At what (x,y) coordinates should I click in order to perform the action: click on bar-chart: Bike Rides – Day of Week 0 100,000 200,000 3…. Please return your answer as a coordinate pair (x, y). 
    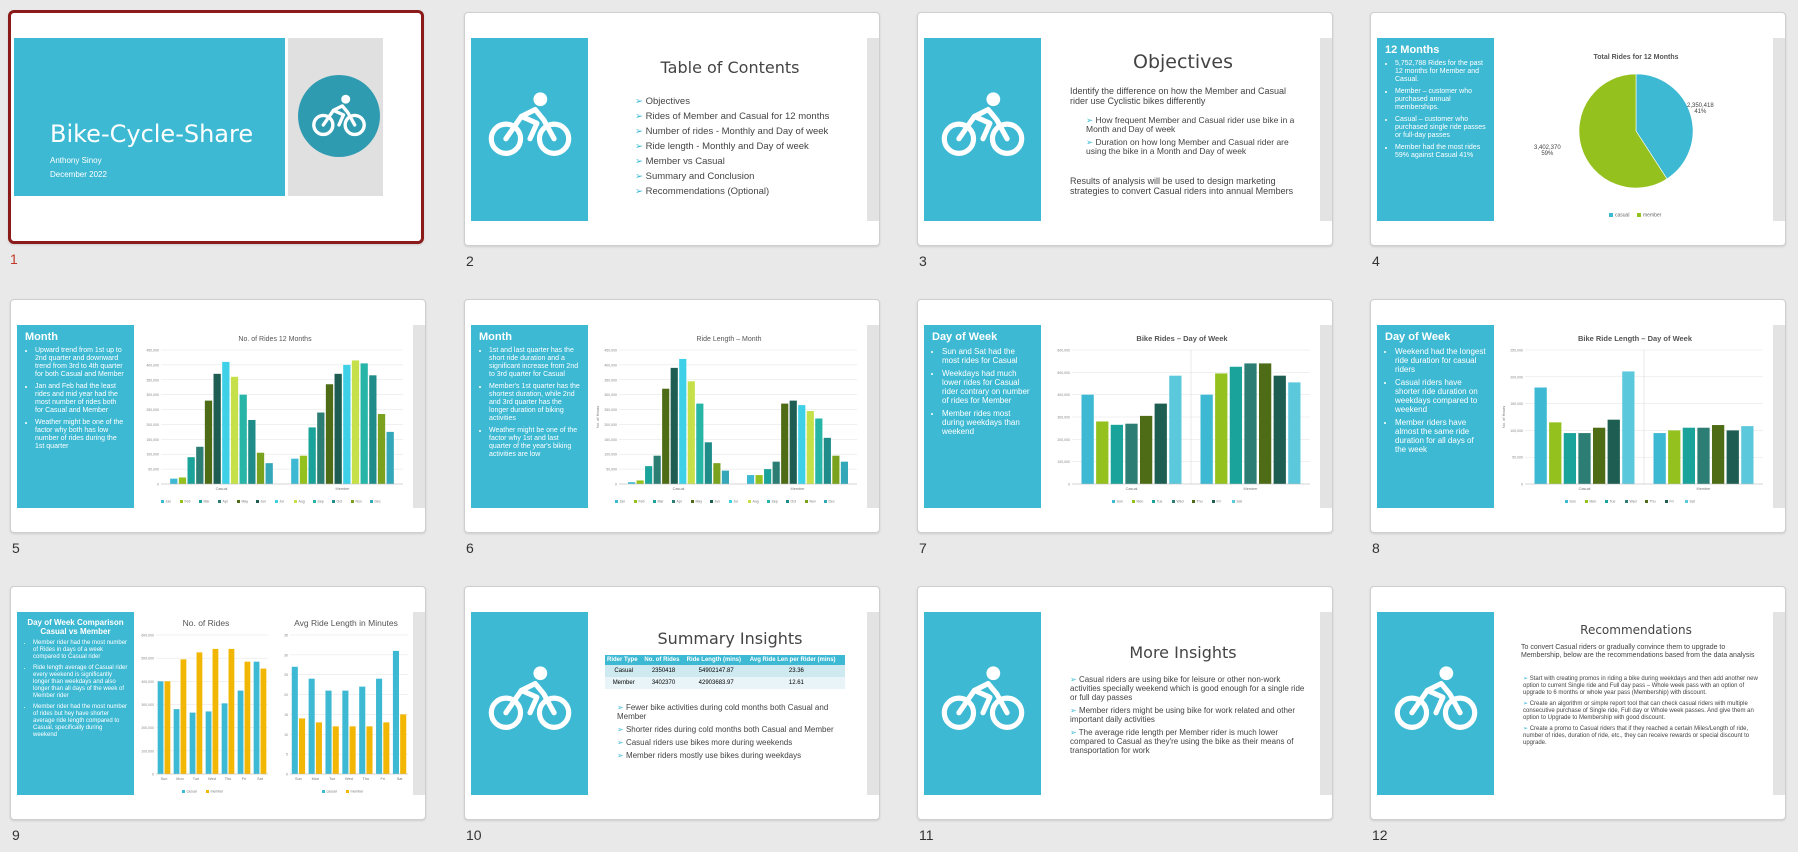
    Looking at the image, I should click on (1183, 419).